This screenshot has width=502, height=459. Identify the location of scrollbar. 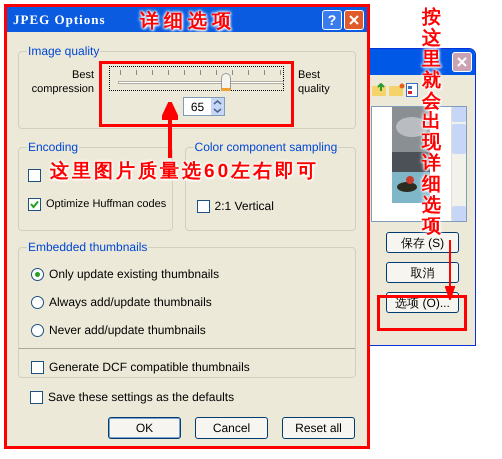
(458, 164).